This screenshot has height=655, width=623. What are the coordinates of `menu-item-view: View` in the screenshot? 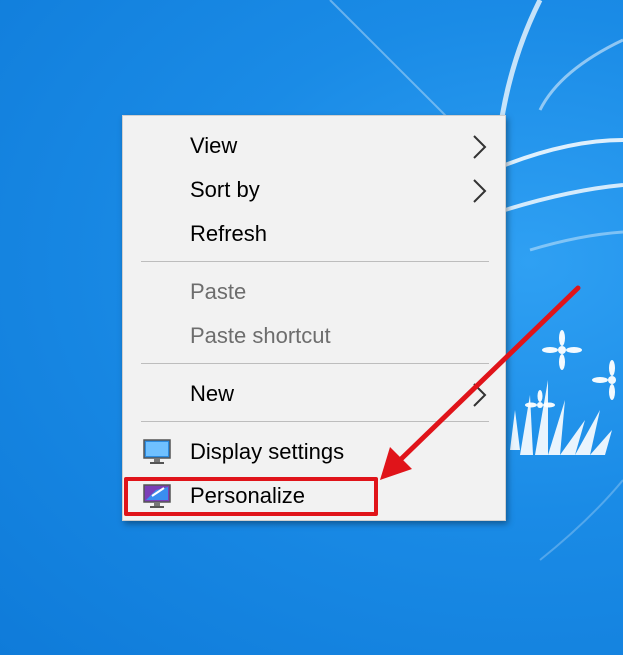 It's located at (314, 146).